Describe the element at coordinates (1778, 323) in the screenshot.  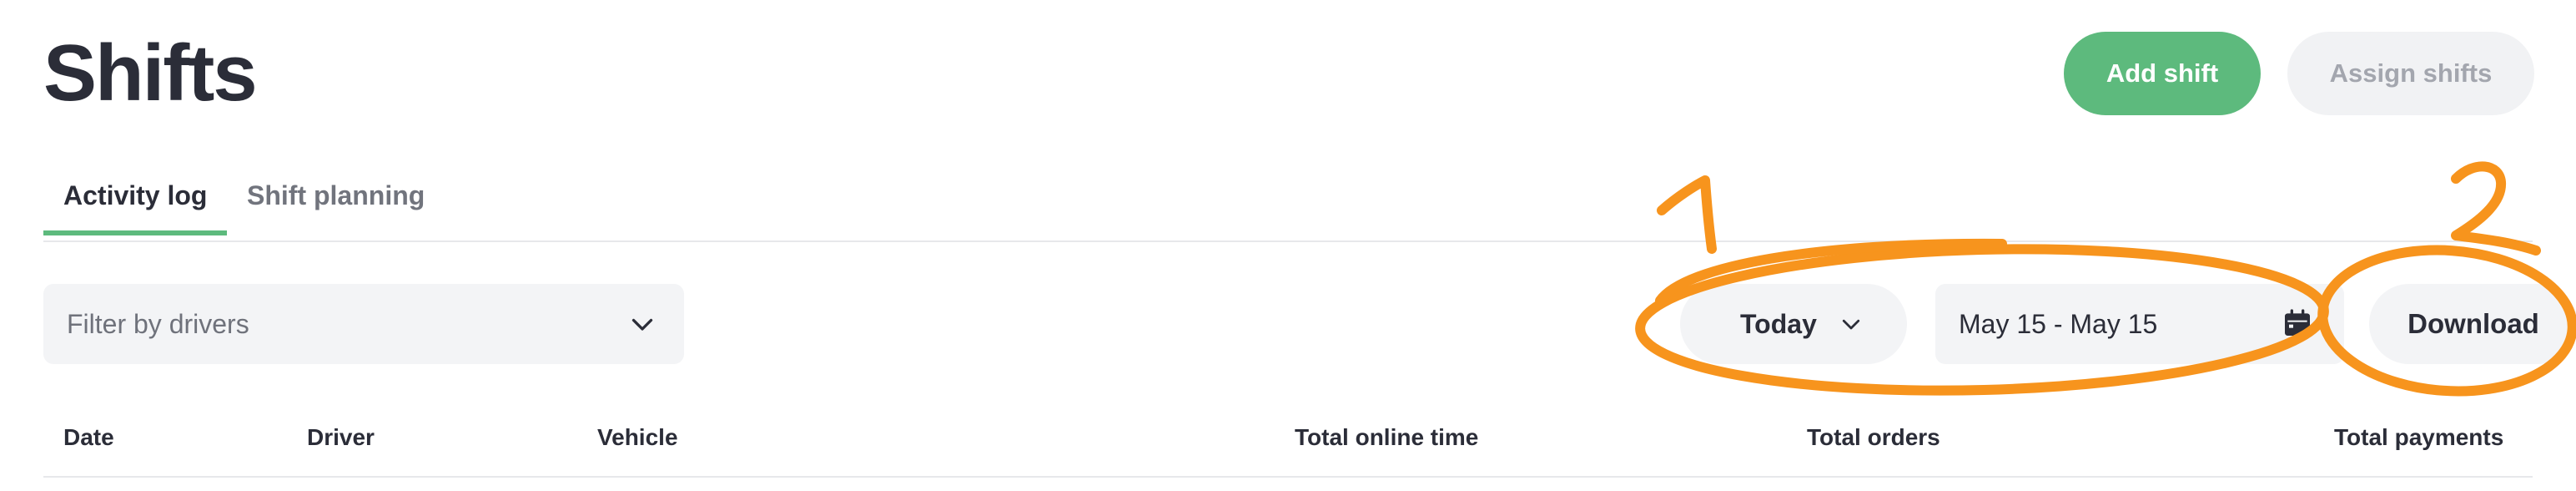
I see `period-select-label: Today` at that location.